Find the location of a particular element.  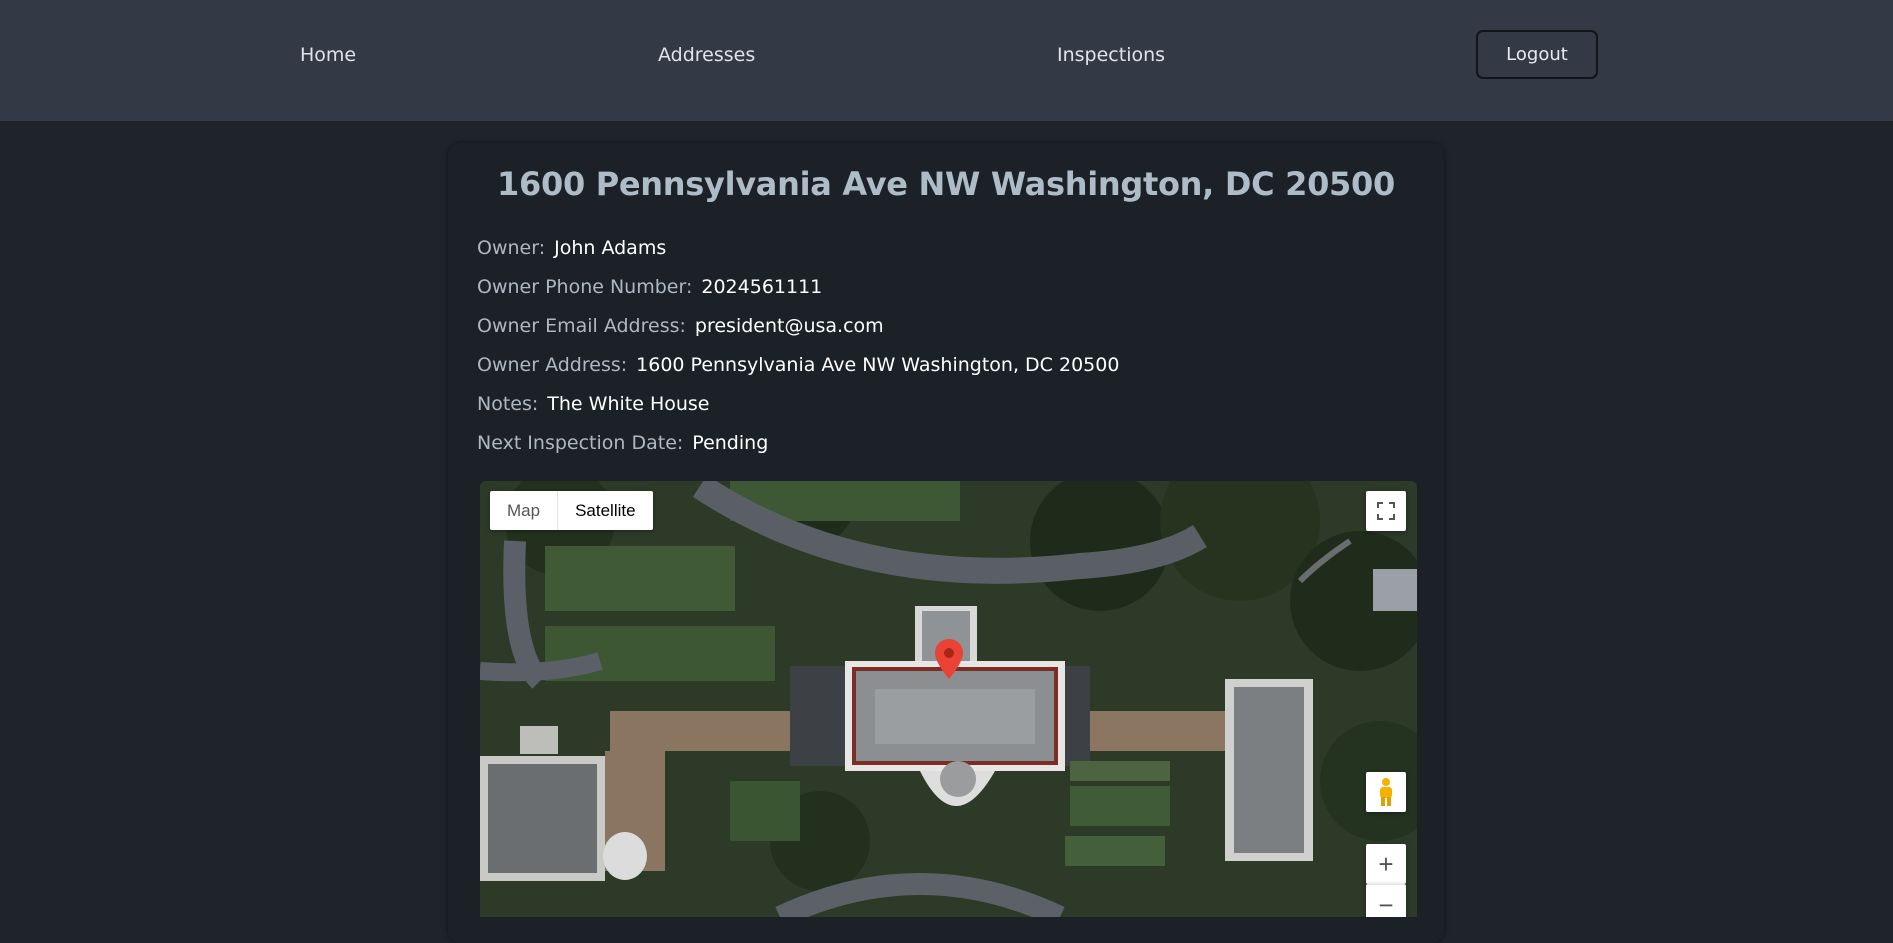

nav-inspections-link: Inspections is located at coordinates (1111, 55).